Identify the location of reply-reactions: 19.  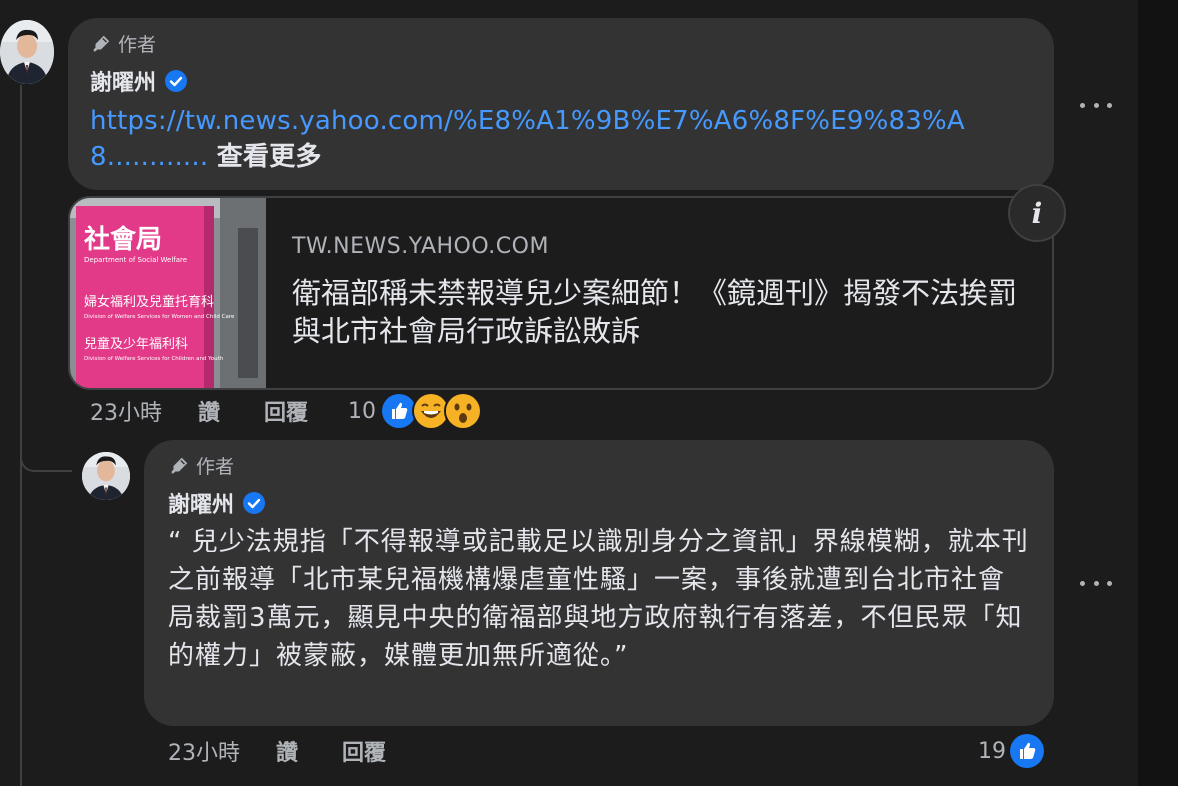
(1012, 751).